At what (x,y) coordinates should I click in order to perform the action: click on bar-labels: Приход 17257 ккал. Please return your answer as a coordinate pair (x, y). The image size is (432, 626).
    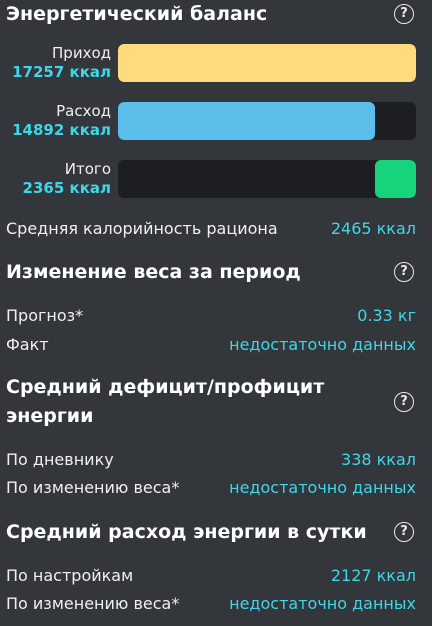
    Looking at the image, I should click on (62, 63).